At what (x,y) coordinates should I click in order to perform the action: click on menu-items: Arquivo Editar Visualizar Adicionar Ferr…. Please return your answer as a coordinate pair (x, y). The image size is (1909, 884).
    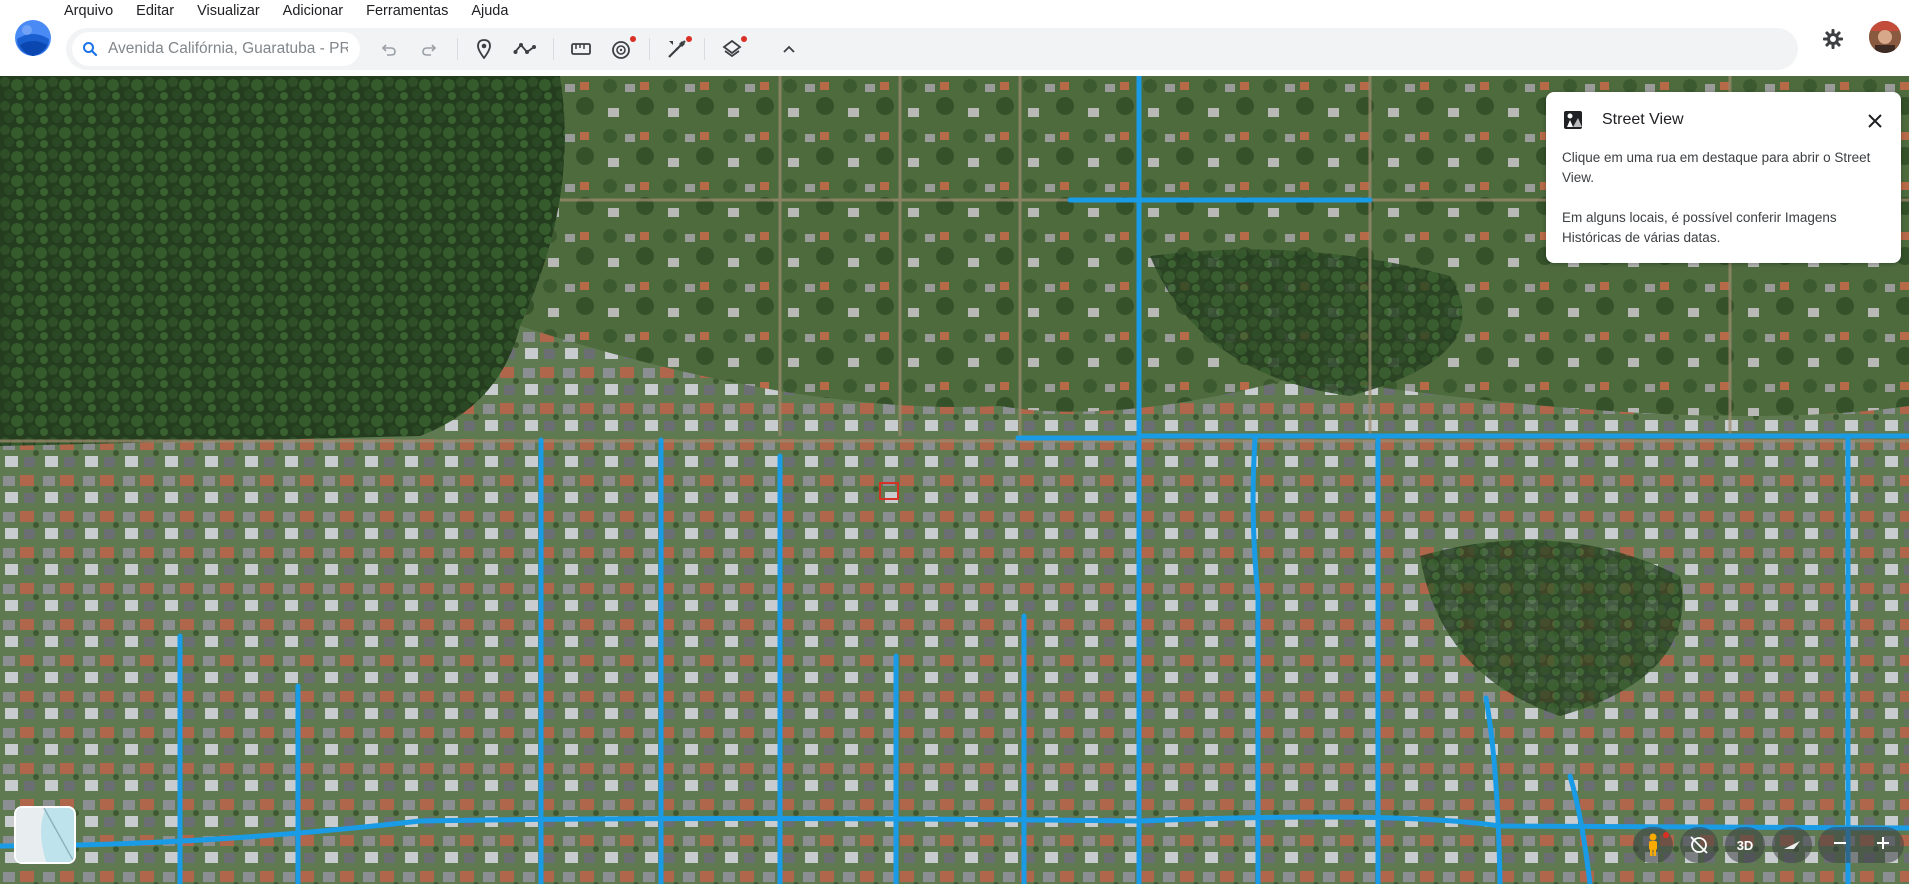
    Looking at the image, I should click on (297, 11).